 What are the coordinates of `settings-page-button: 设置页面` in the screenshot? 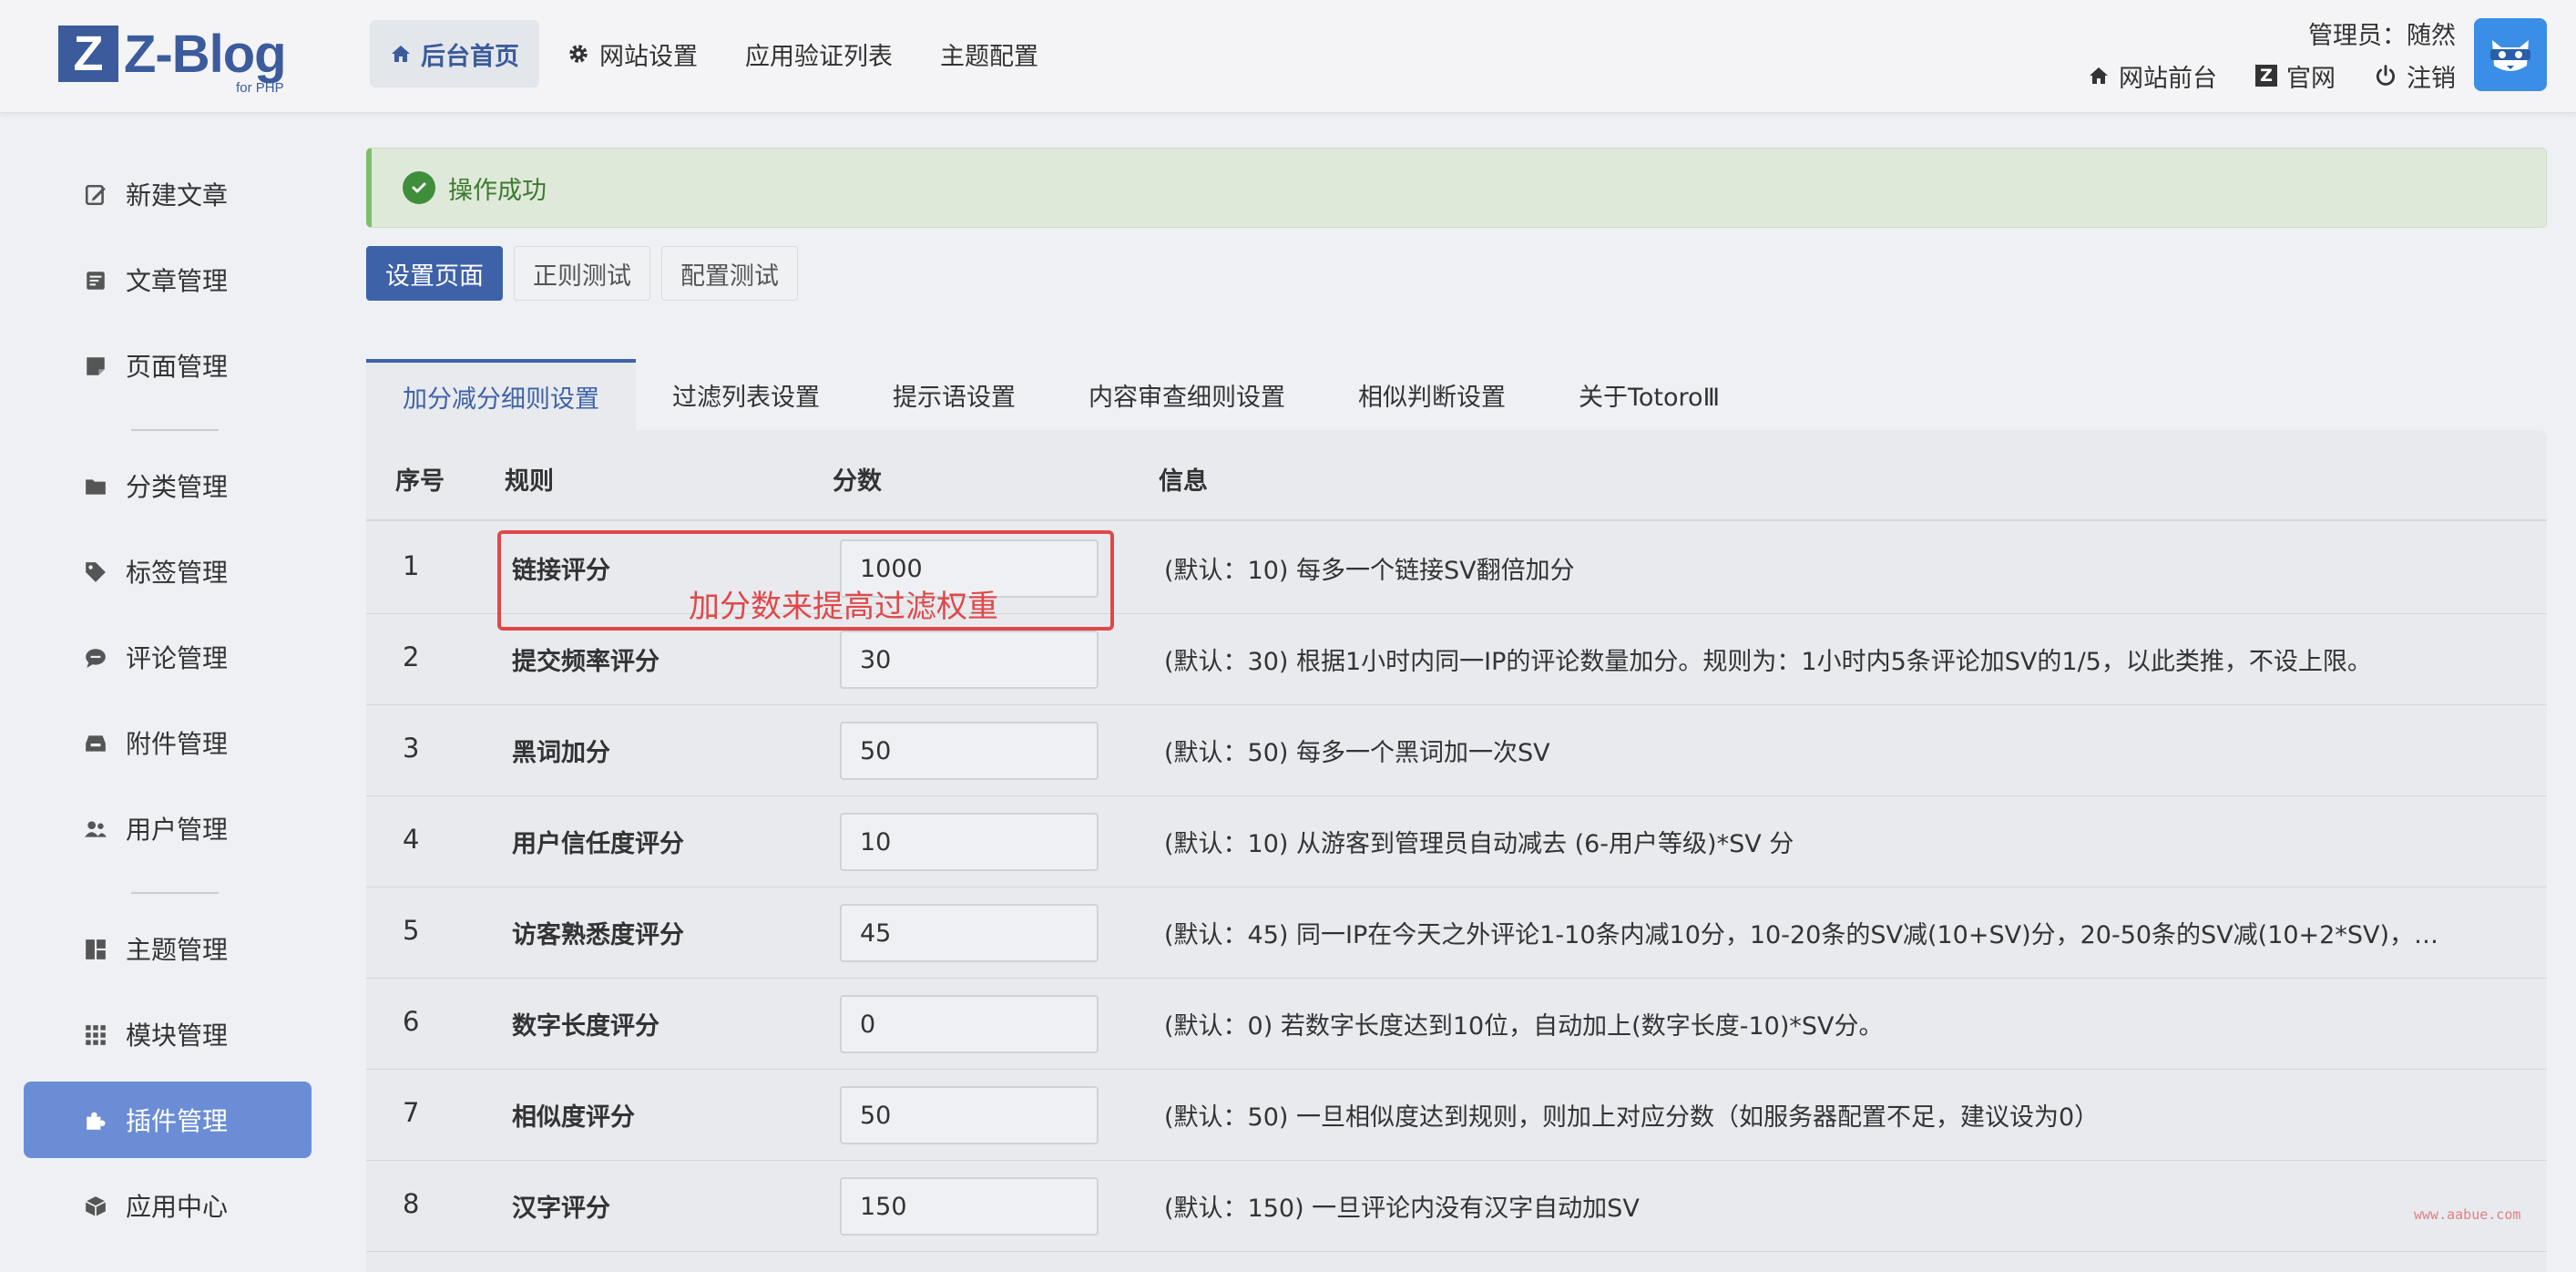 It's located at (434, 273).